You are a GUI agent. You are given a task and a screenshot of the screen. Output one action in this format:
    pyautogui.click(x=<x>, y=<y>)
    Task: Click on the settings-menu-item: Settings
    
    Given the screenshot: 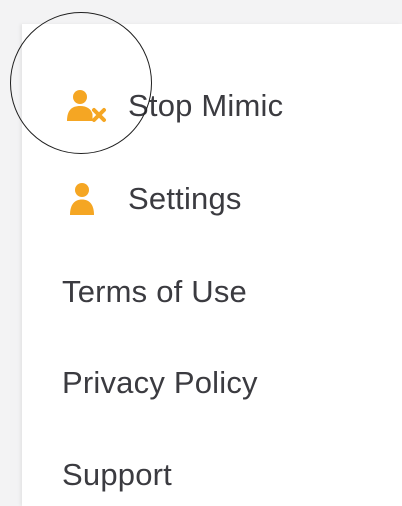 What is the action you would take?
    pyautogui.click(x=212, y=199)
    